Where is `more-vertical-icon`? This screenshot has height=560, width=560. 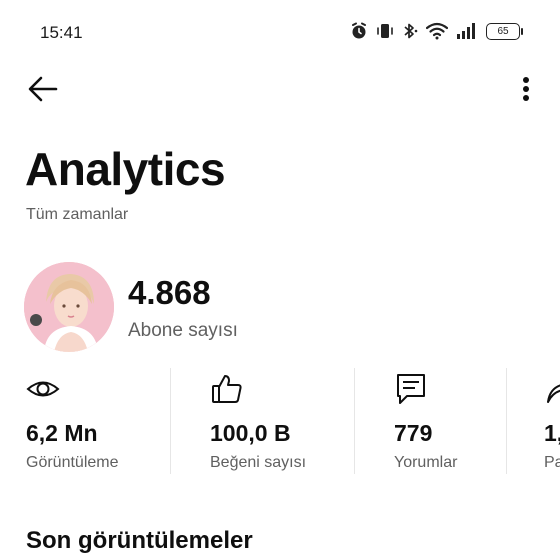 more-vertical-icon is located at coordinates (526, 89).